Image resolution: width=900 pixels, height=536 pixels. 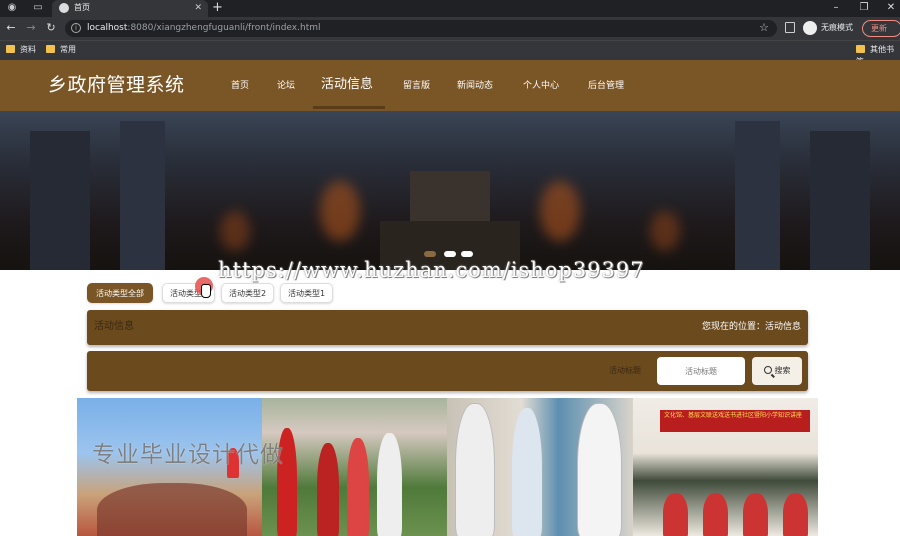 I want to click on photo-overlay-text: 专业毕业设计代做, so click(x=188, y=455).